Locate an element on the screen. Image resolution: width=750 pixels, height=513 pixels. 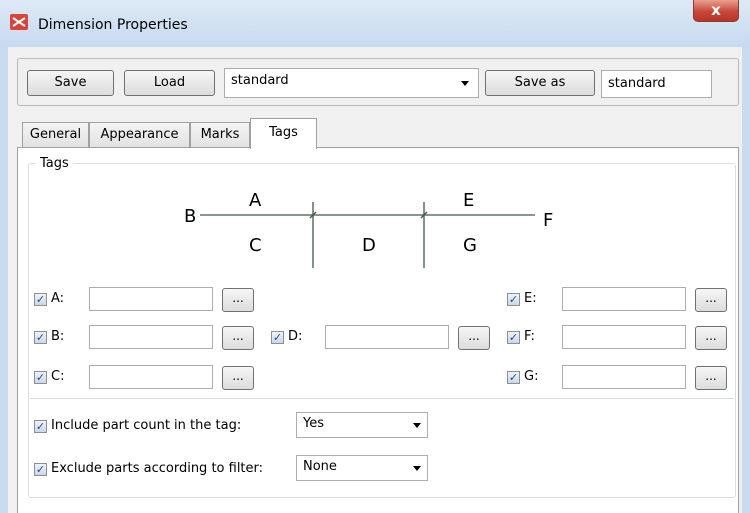
exclude-parts-checkbox: ✓ is located at coordinates (40, 469).